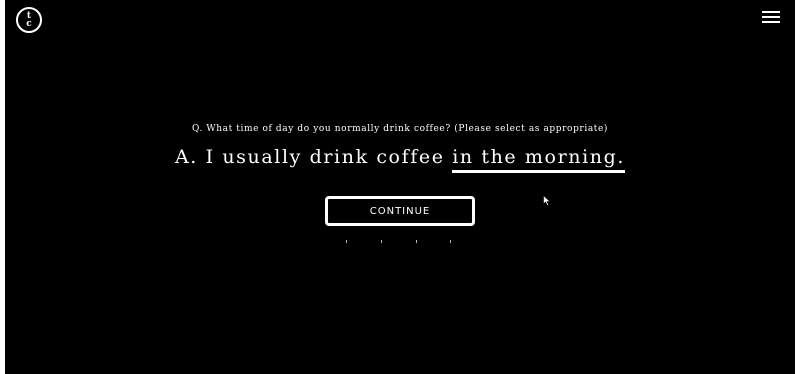 Image resolution: width=800 pixels, height=374 pixels. What do you see at coordinates (400, 242) in the screenshot?
I see `progress-indicator` at bounding box center [400, 242].